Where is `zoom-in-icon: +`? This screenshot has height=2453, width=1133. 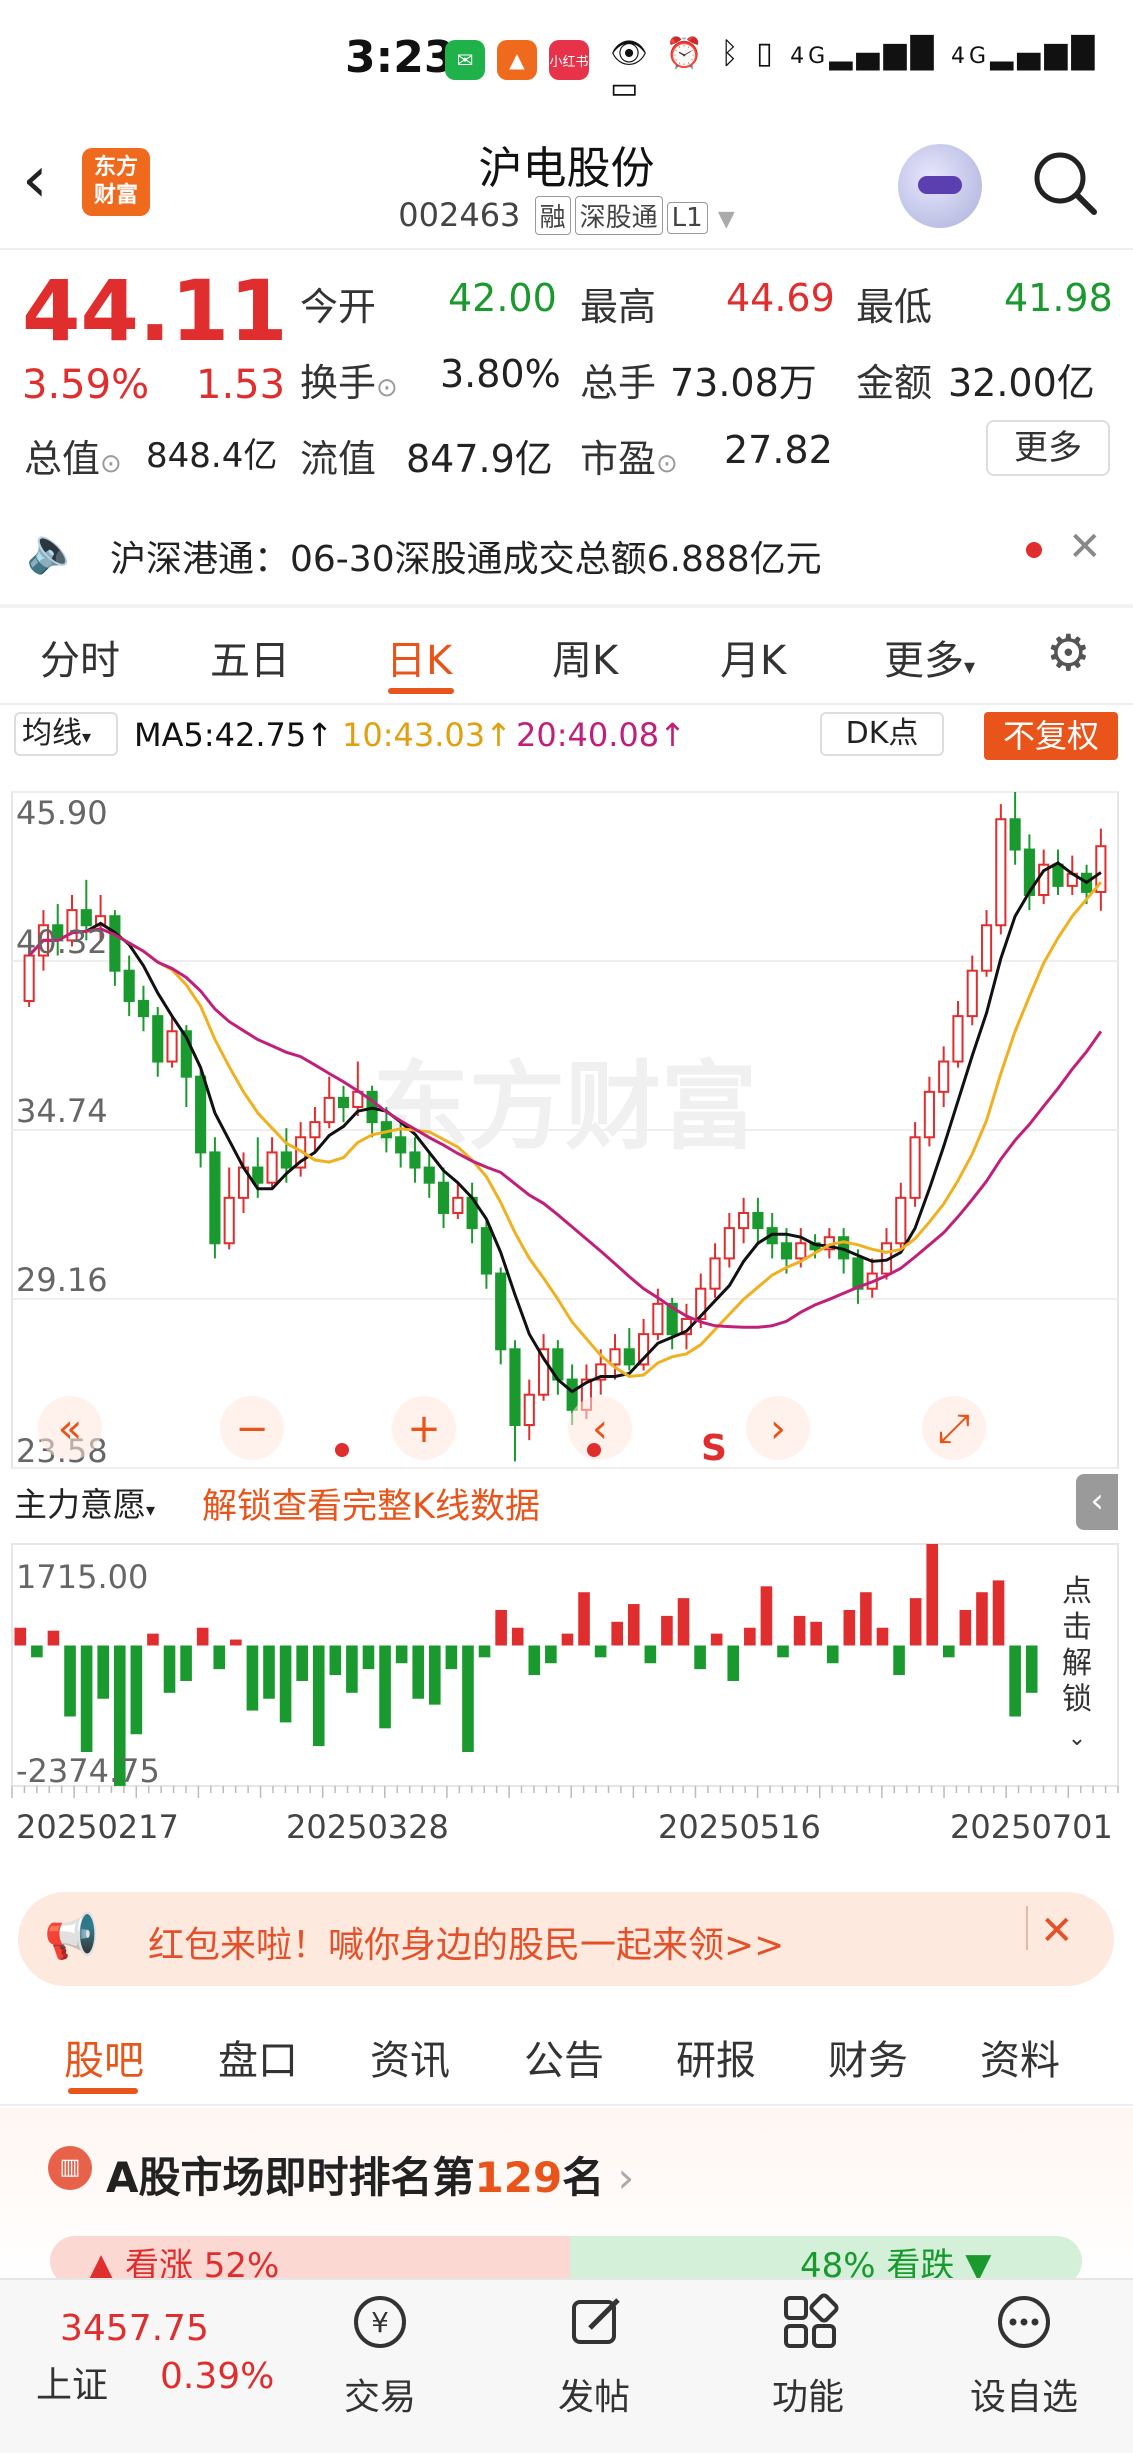 zoom-in-icon: + is located at coordinates (424, 1428).